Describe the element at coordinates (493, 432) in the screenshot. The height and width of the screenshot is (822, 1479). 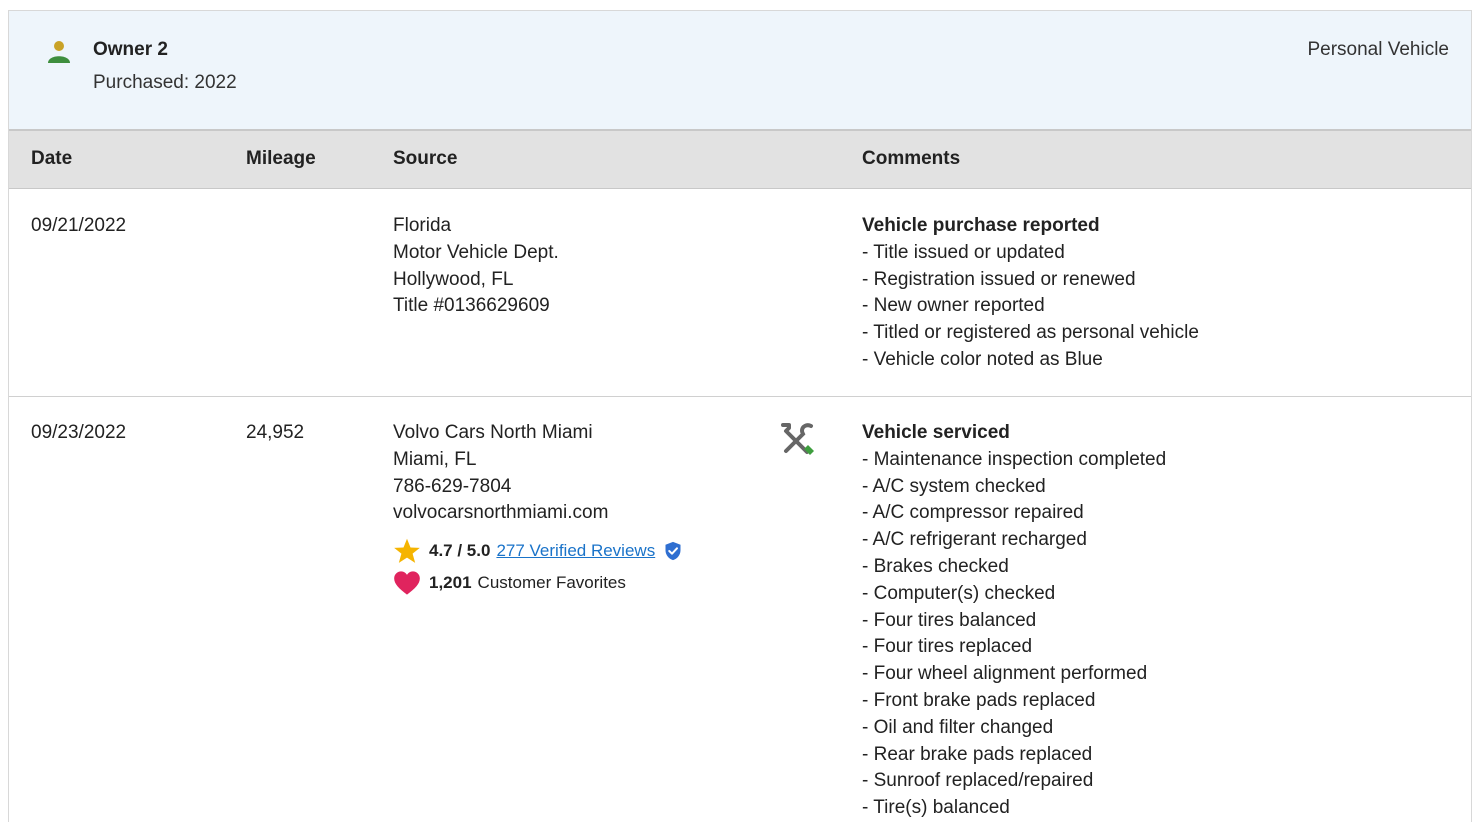
I see `source-dealer-name: Volvo Cars North Miami` at that location.